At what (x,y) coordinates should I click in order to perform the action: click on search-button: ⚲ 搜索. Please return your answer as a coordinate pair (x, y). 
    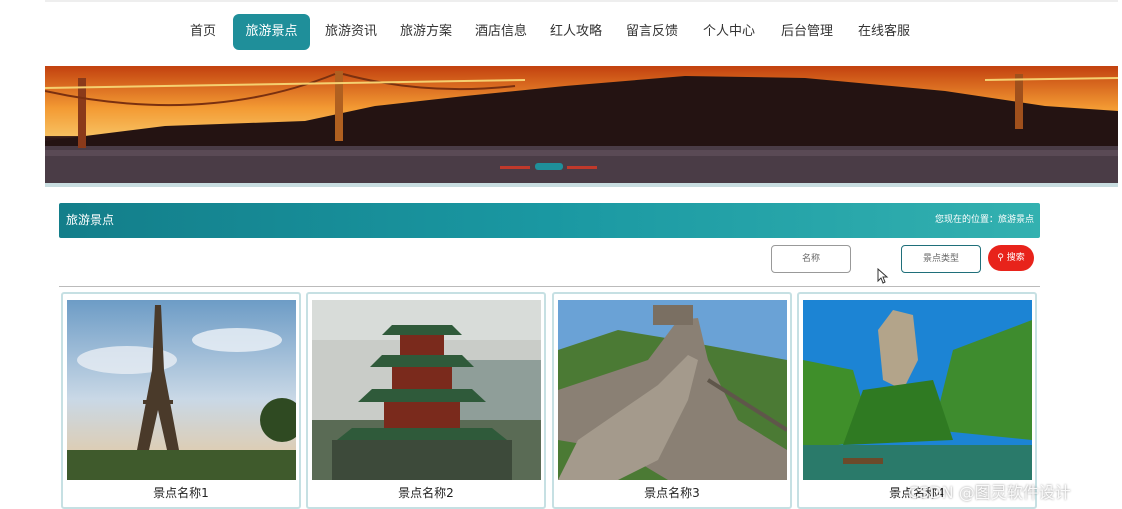
    Looking at the image, I should click on (1011, 258).